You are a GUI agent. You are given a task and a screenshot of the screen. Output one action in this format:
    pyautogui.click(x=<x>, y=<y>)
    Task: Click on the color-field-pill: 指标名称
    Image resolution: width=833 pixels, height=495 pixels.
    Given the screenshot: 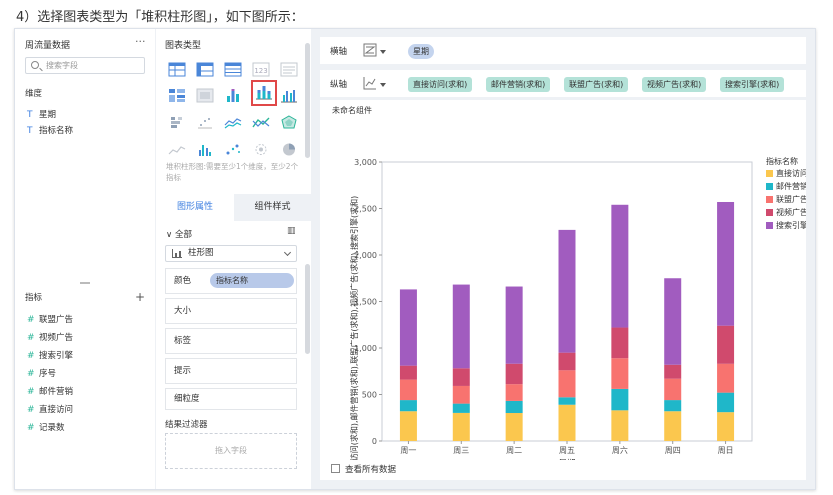 What is the action you would take?
    pyautogui.click(x=252, y=280)
    